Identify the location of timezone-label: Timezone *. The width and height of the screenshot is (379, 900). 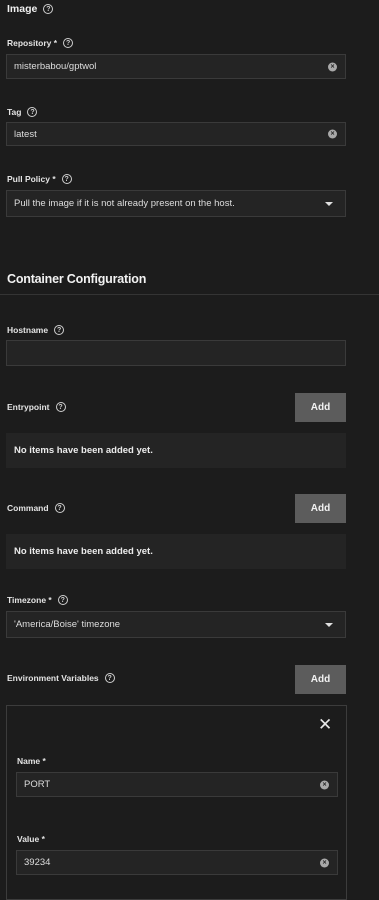
(29, 600).